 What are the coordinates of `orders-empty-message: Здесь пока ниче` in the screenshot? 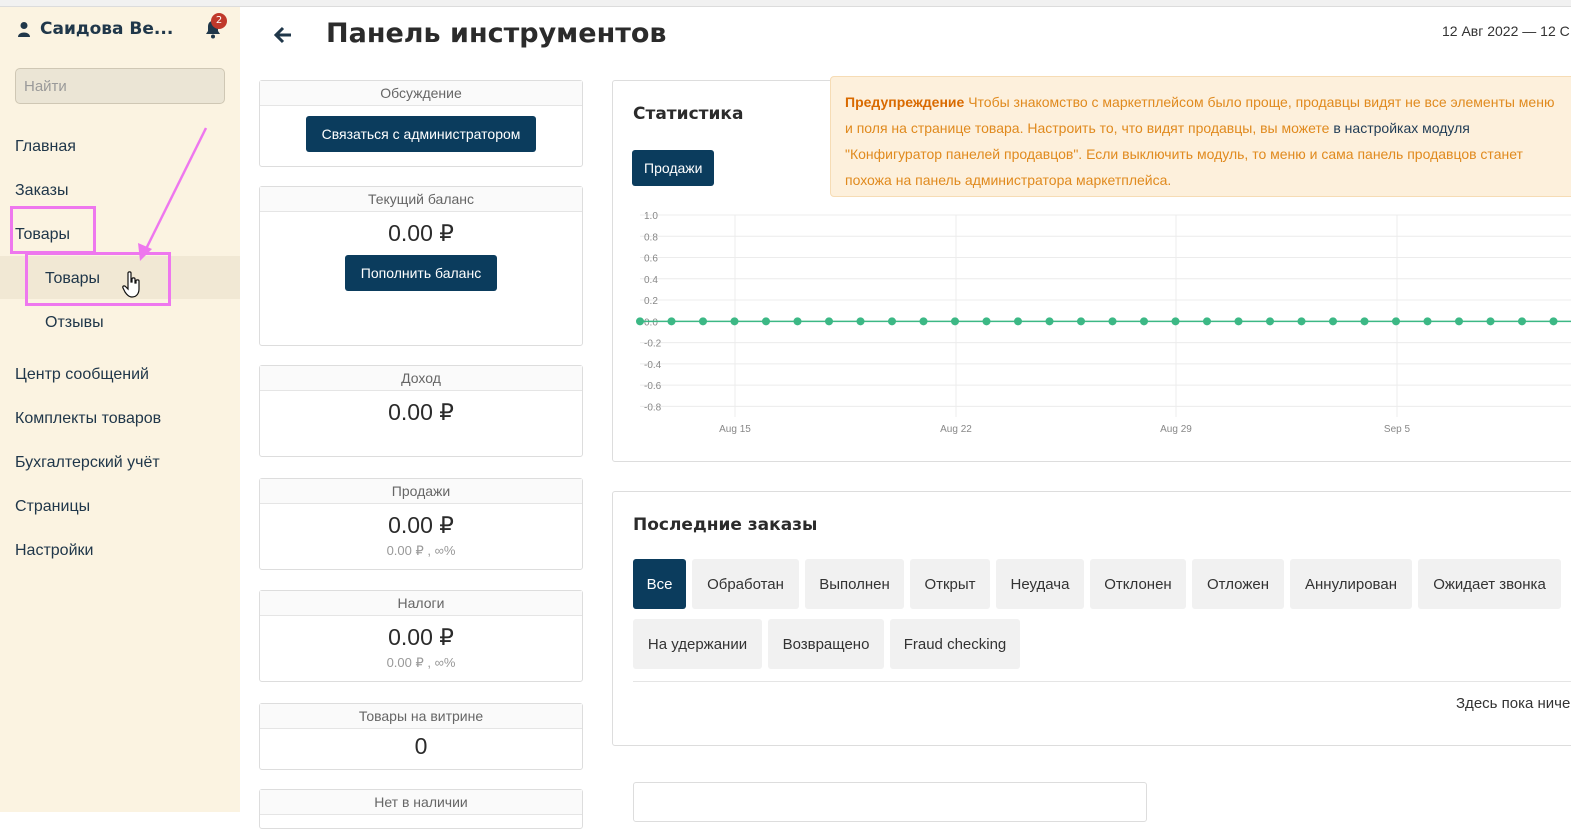 It's located at (1513, 703).